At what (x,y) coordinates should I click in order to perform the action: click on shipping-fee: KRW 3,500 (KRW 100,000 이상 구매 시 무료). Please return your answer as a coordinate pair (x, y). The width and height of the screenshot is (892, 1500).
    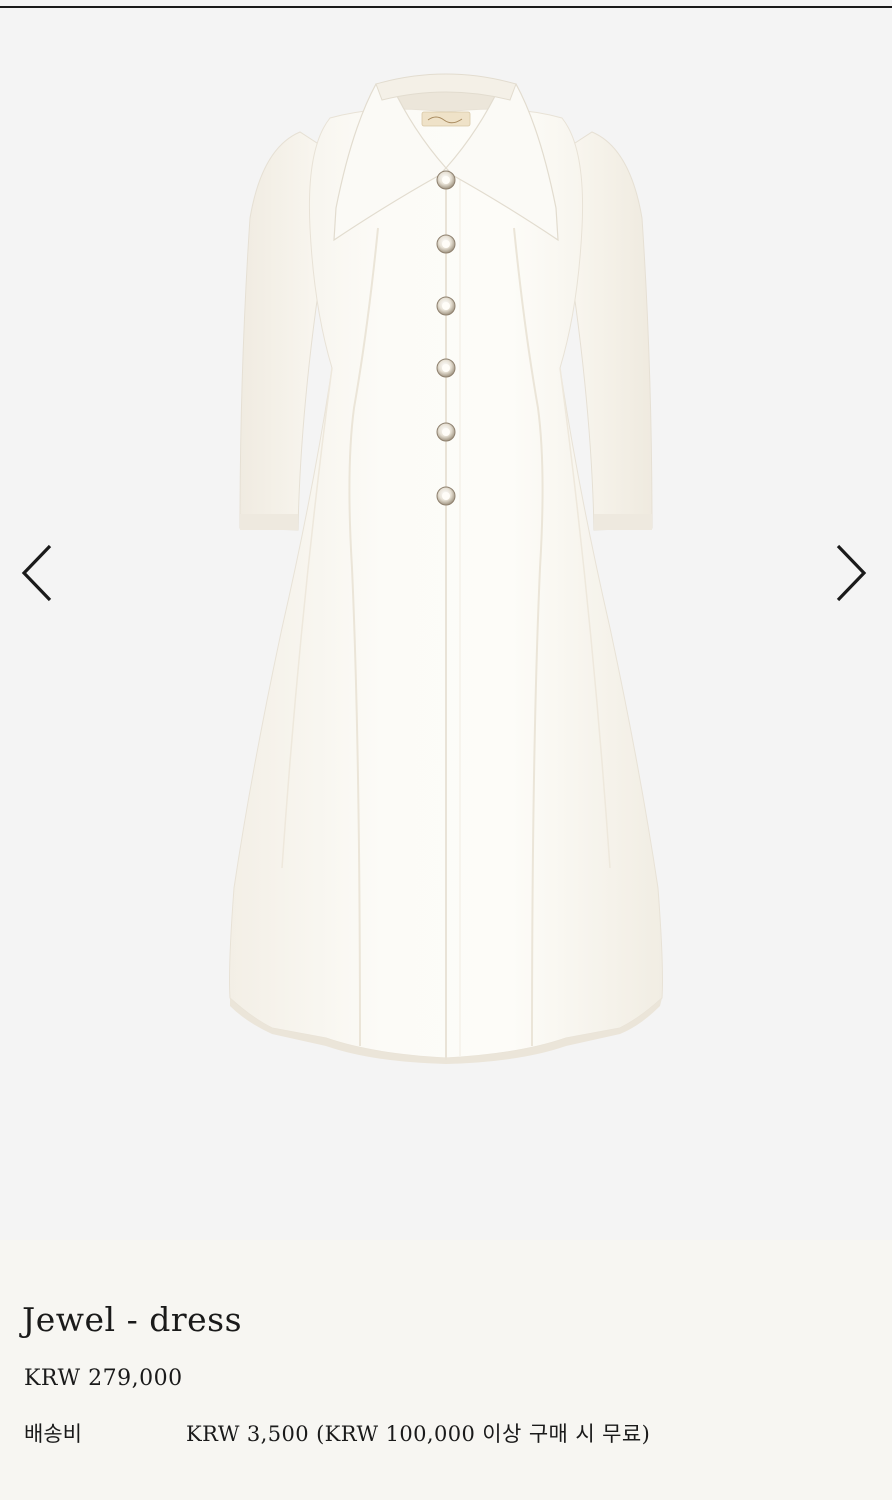
    Looking at the image, I should click on (418, 1434).